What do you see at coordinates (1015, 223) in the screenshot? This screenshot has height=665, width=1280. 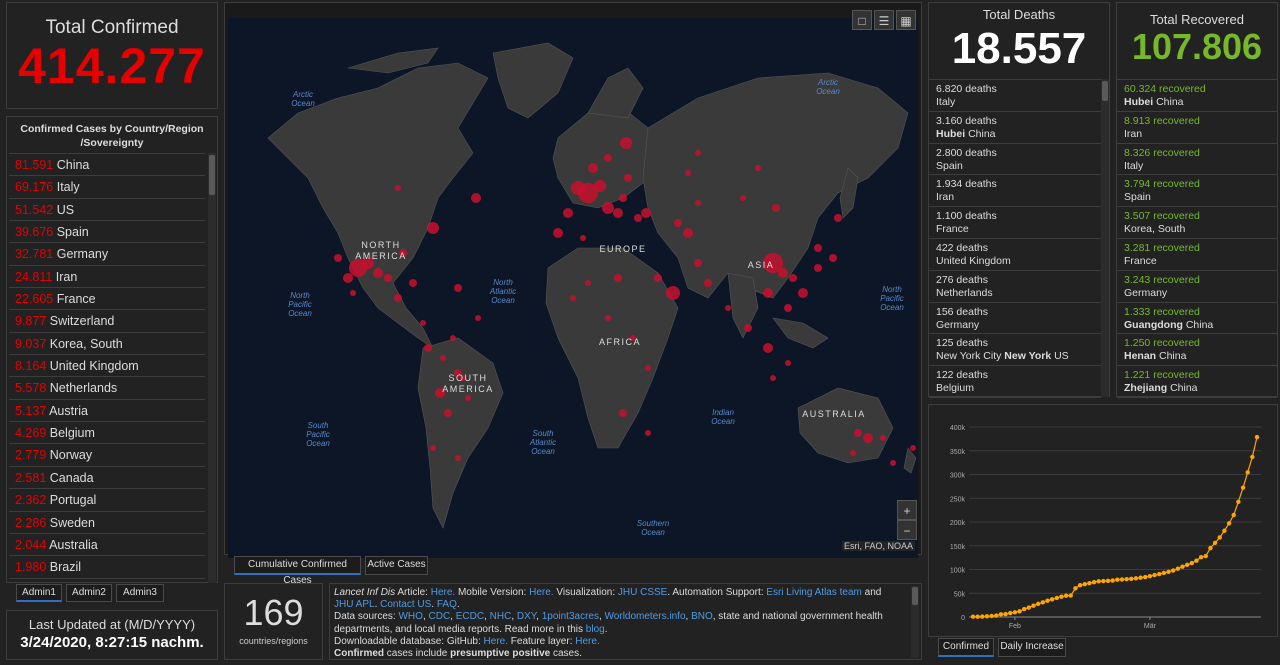 I see `deaths-list-item: 1.100 deaths France` at bounding box center [1015, 223].